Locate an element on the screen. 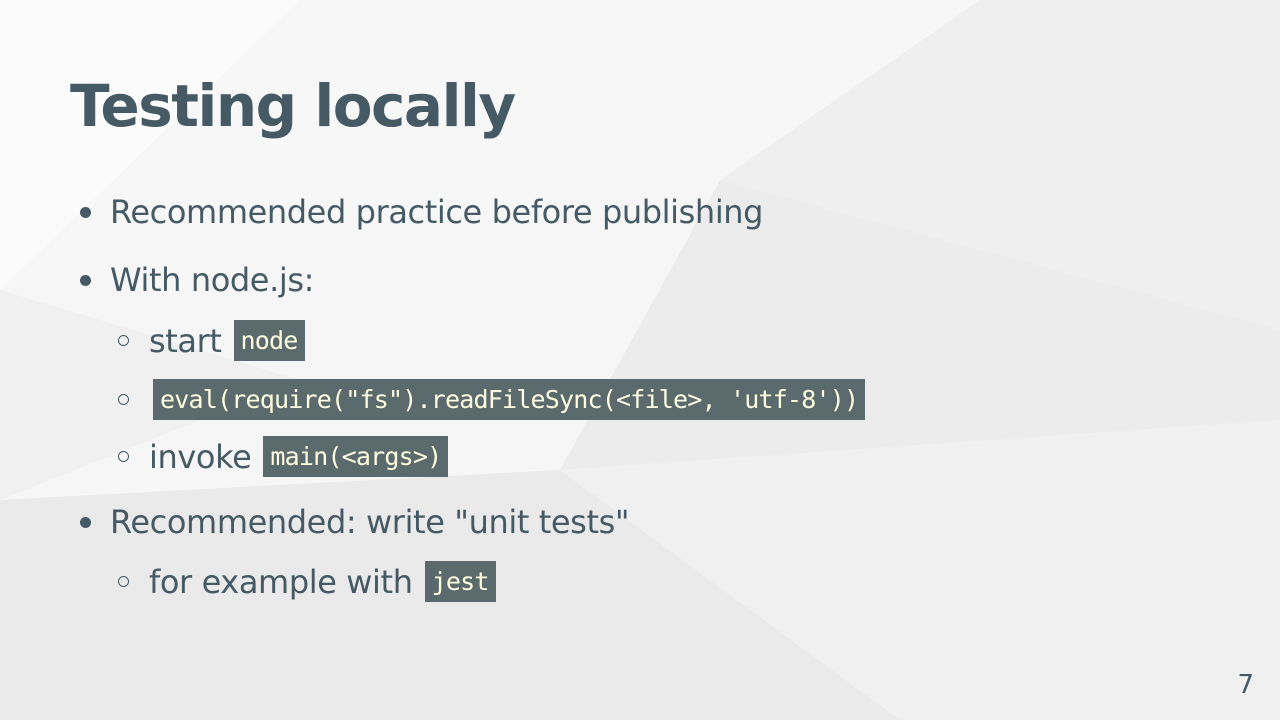  bullet-item: With node.js: is located at coordinates (197, 280).